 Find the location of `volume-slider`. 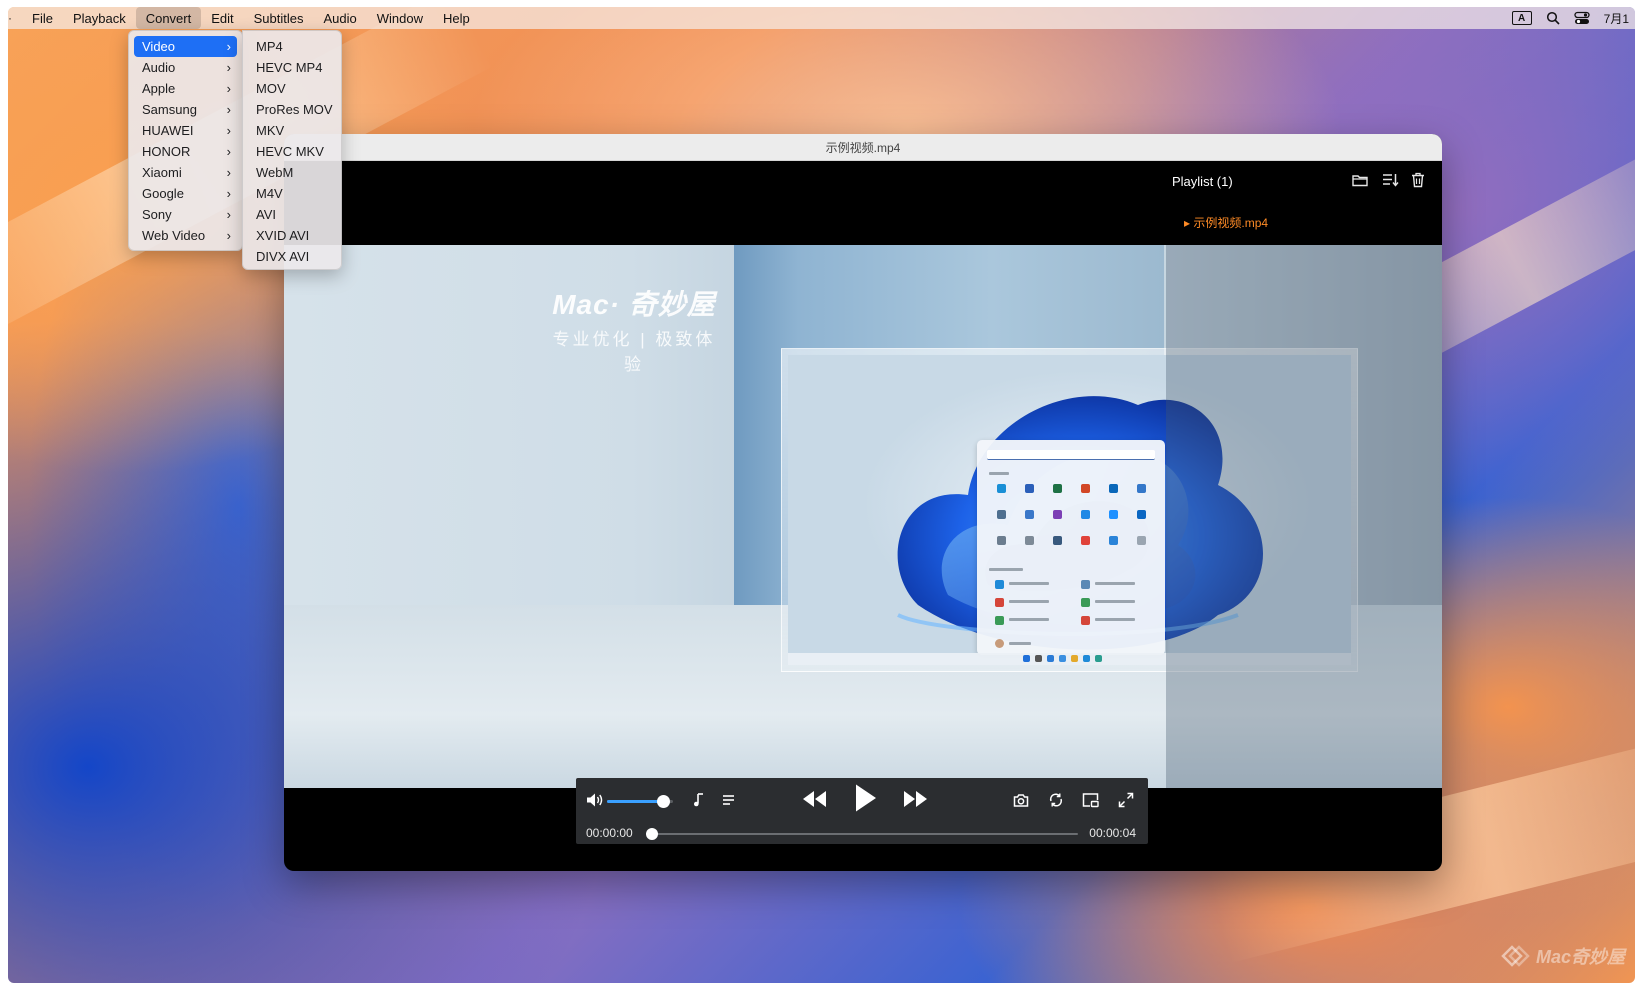

volume-slider is located at coordinates (640, 801).